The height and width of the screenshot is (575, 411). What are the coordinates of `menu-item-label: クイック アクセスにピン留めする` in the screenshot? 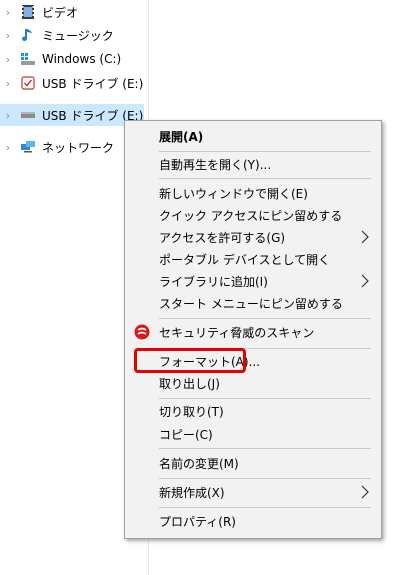 It's located at (251, 215).